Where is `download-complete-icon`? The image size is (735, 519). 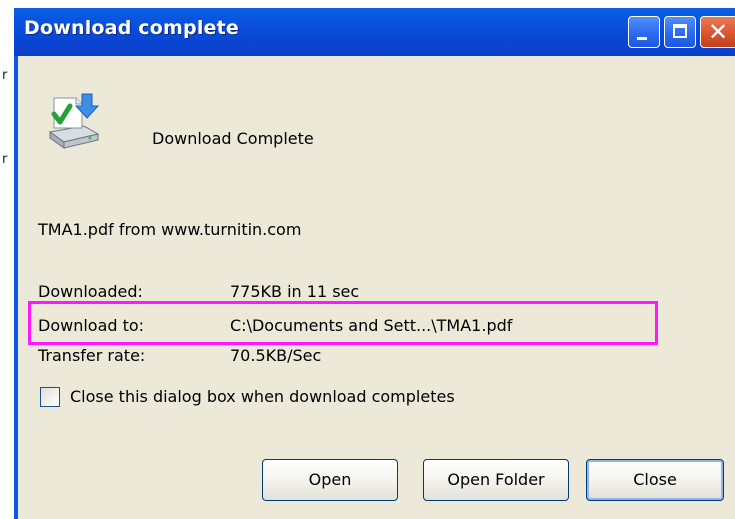
download-complete-icon is located at coordinates (74, 121).